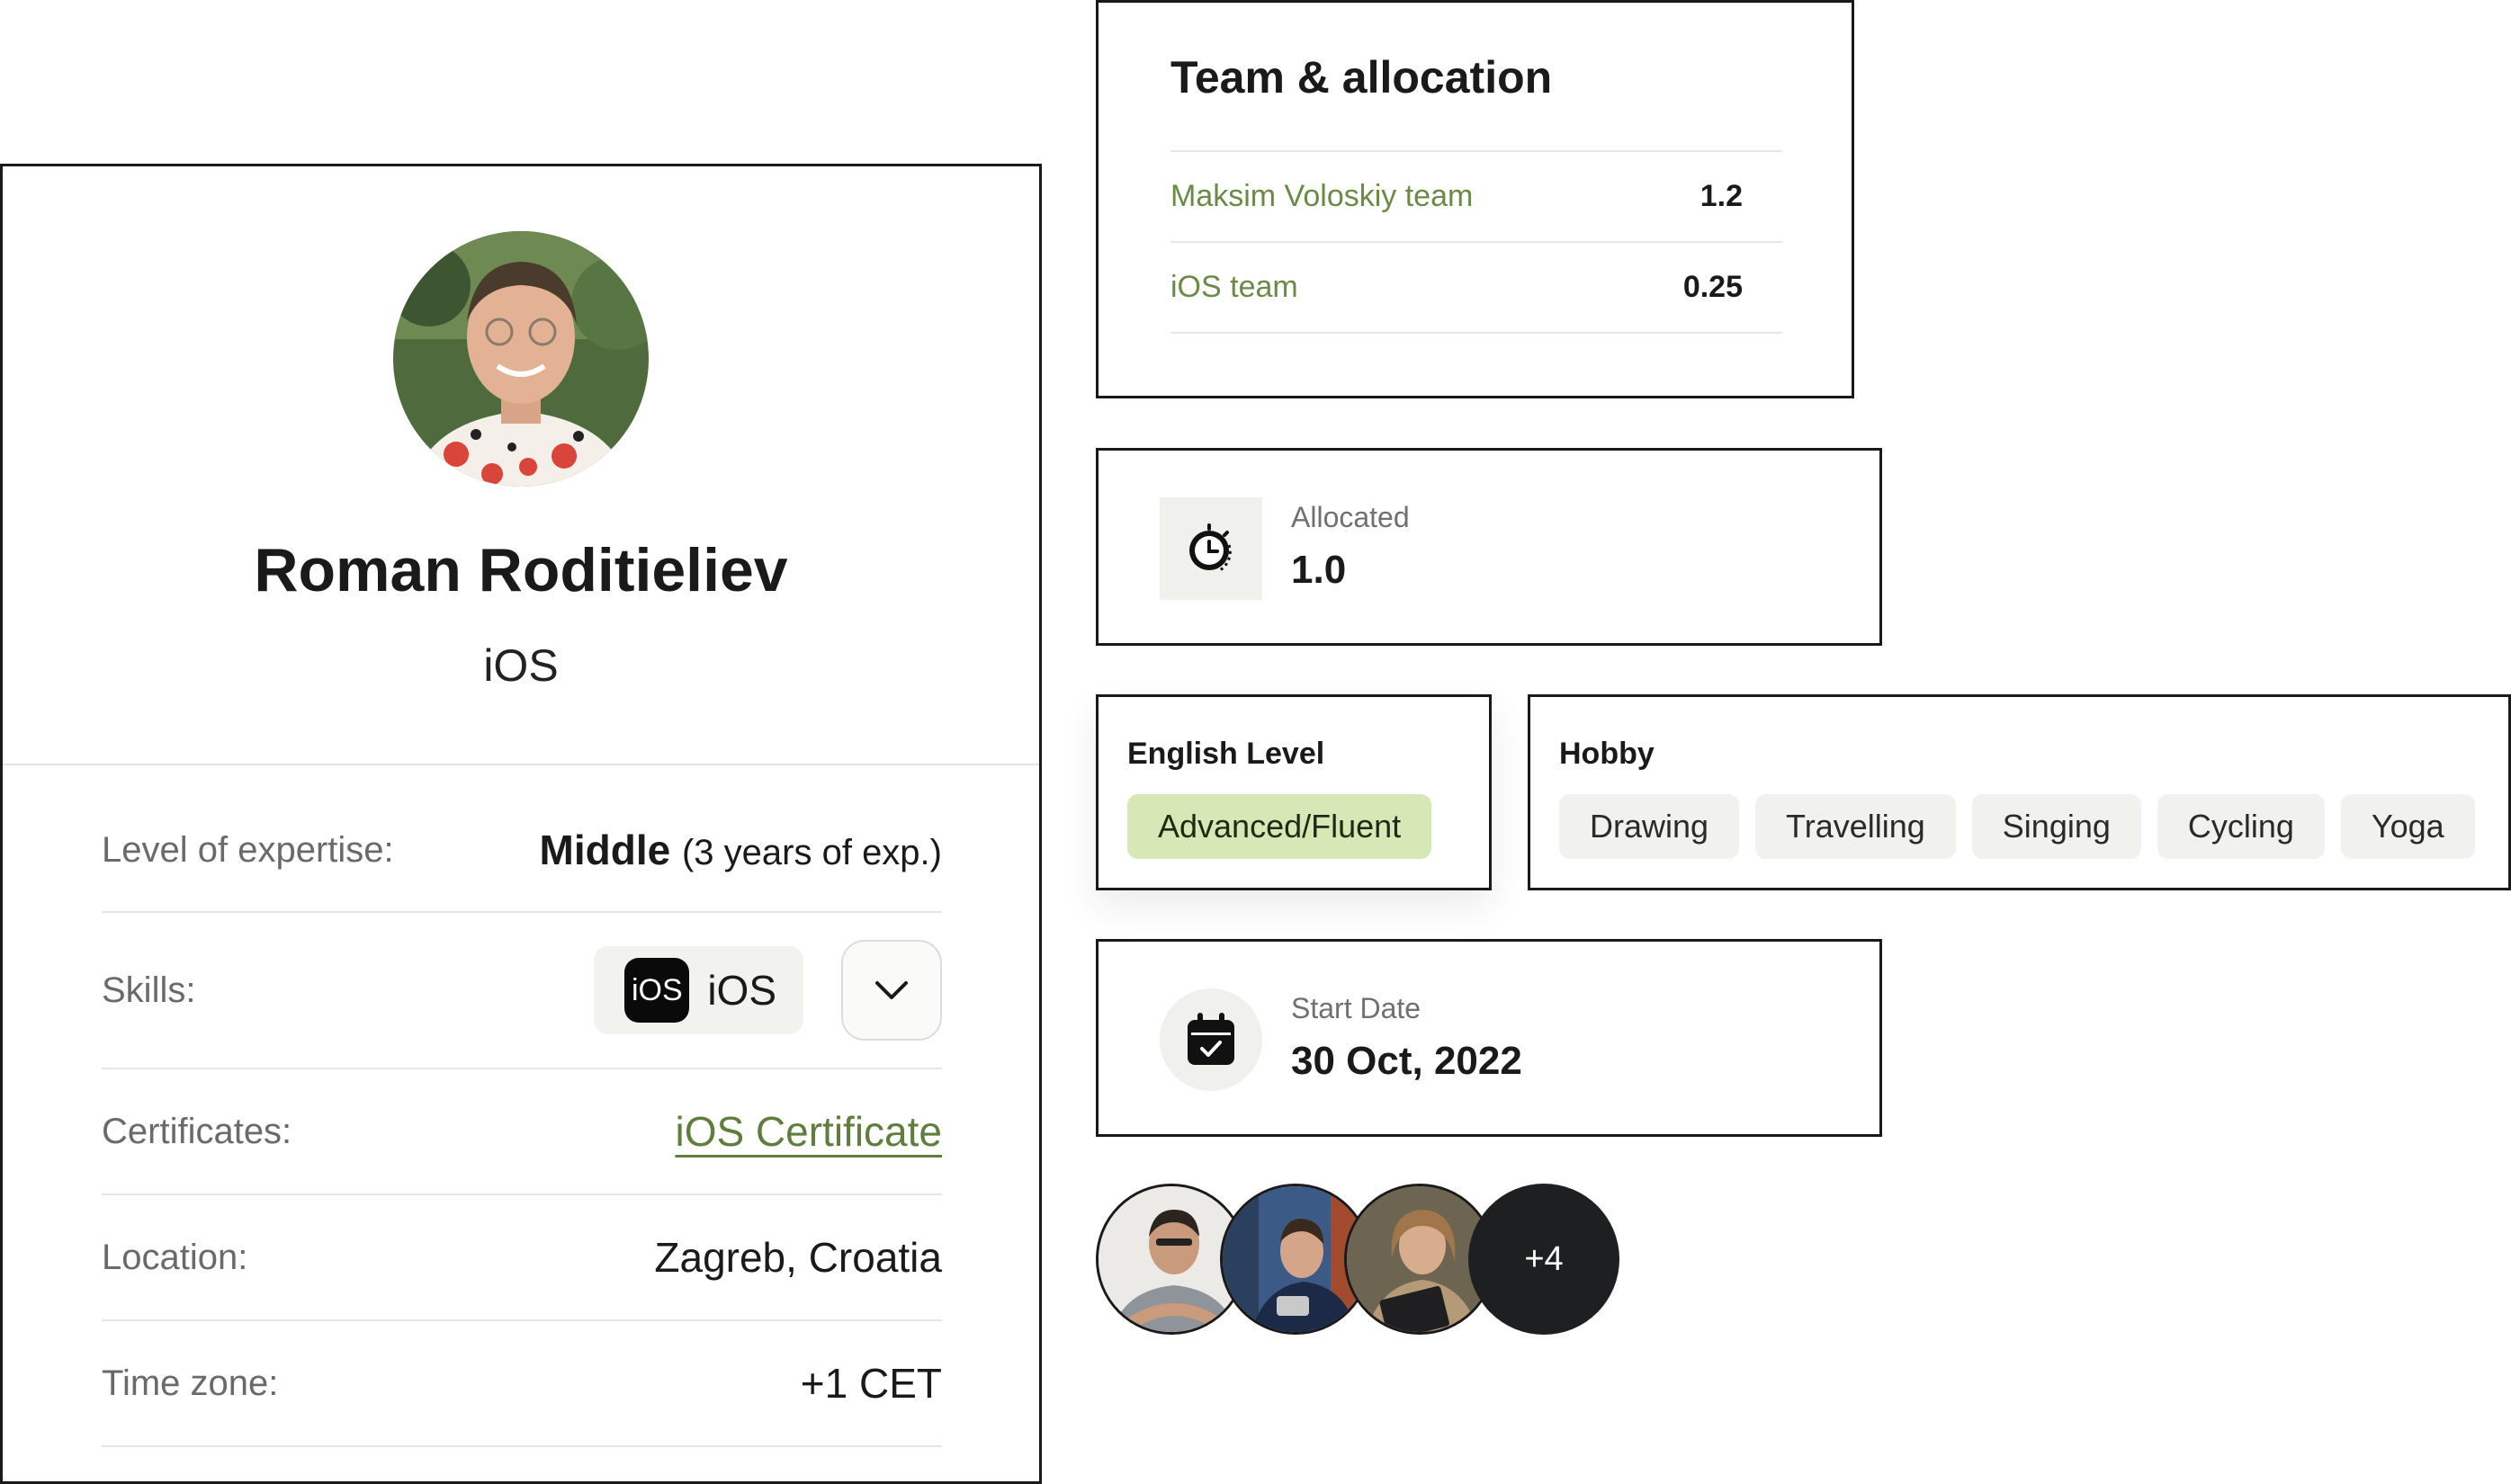 This screenshot has height=1484, width=2511. What do you see at coordinates (190, 1383) in the screenshot?
I see `timezone-label: Time zone:` at bounding box center [190, 1383].